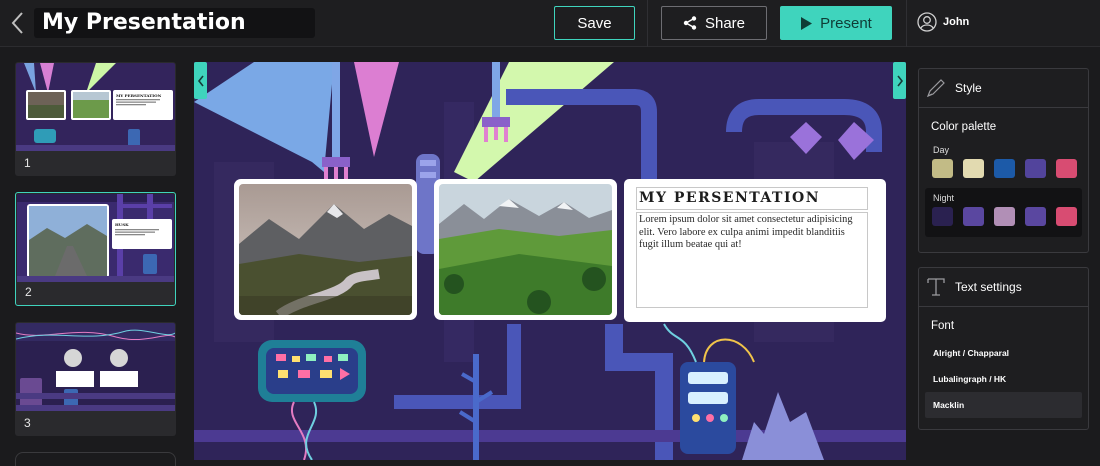 Image resolution: width=1100 pixels, height=466 pixels. Describe the element at coordinates (956, 22) in the screenshot. I see `user-name: John` at that location.